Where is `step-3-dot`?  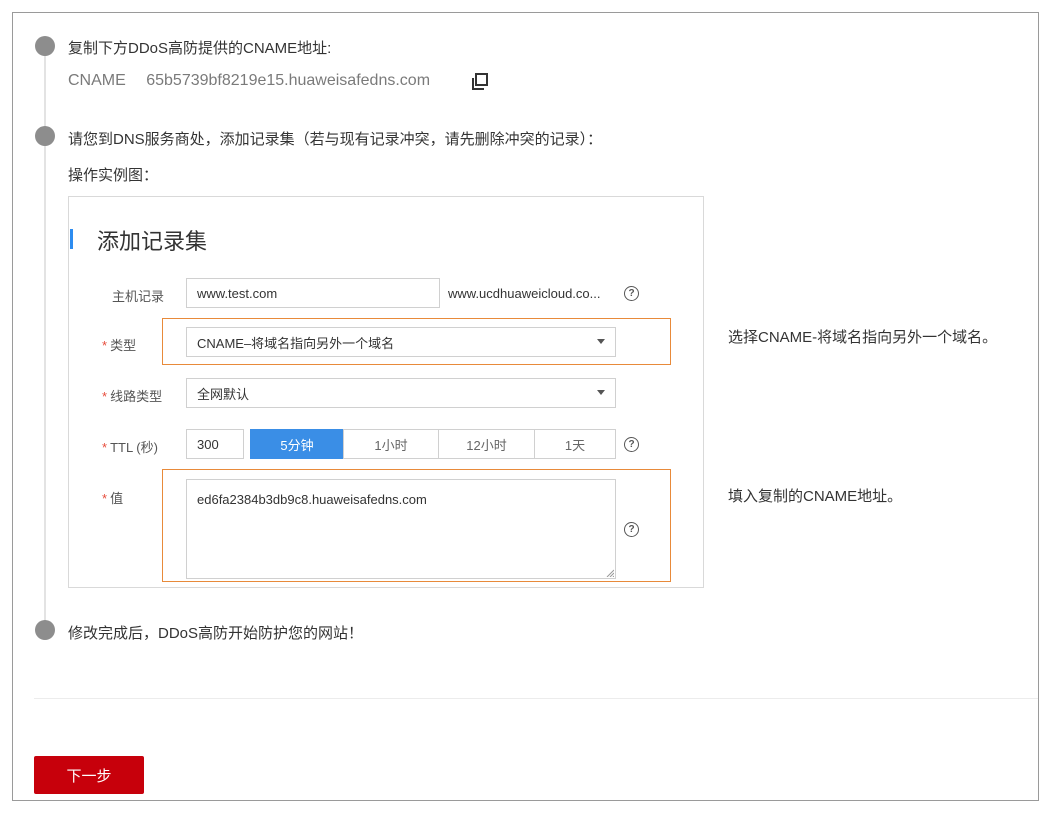
step-3-dot is located at coordinates (45, 630).